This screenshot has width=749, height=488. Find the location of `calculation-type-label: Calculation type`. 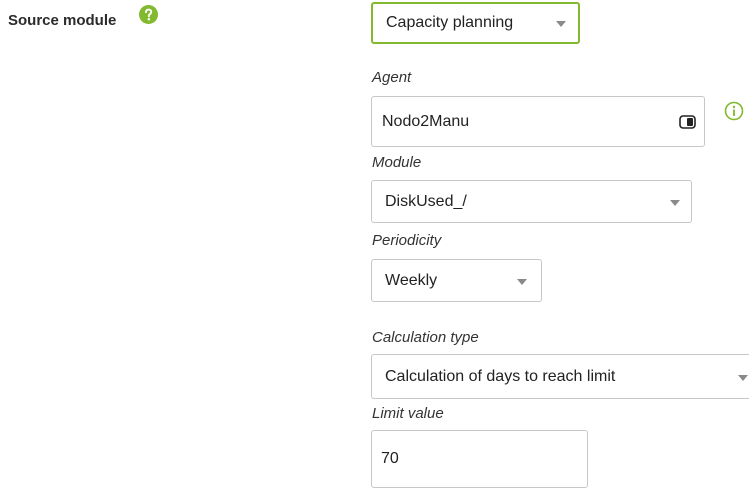

calculation-type-label: Calculation type is located at coordinates (425, 337).